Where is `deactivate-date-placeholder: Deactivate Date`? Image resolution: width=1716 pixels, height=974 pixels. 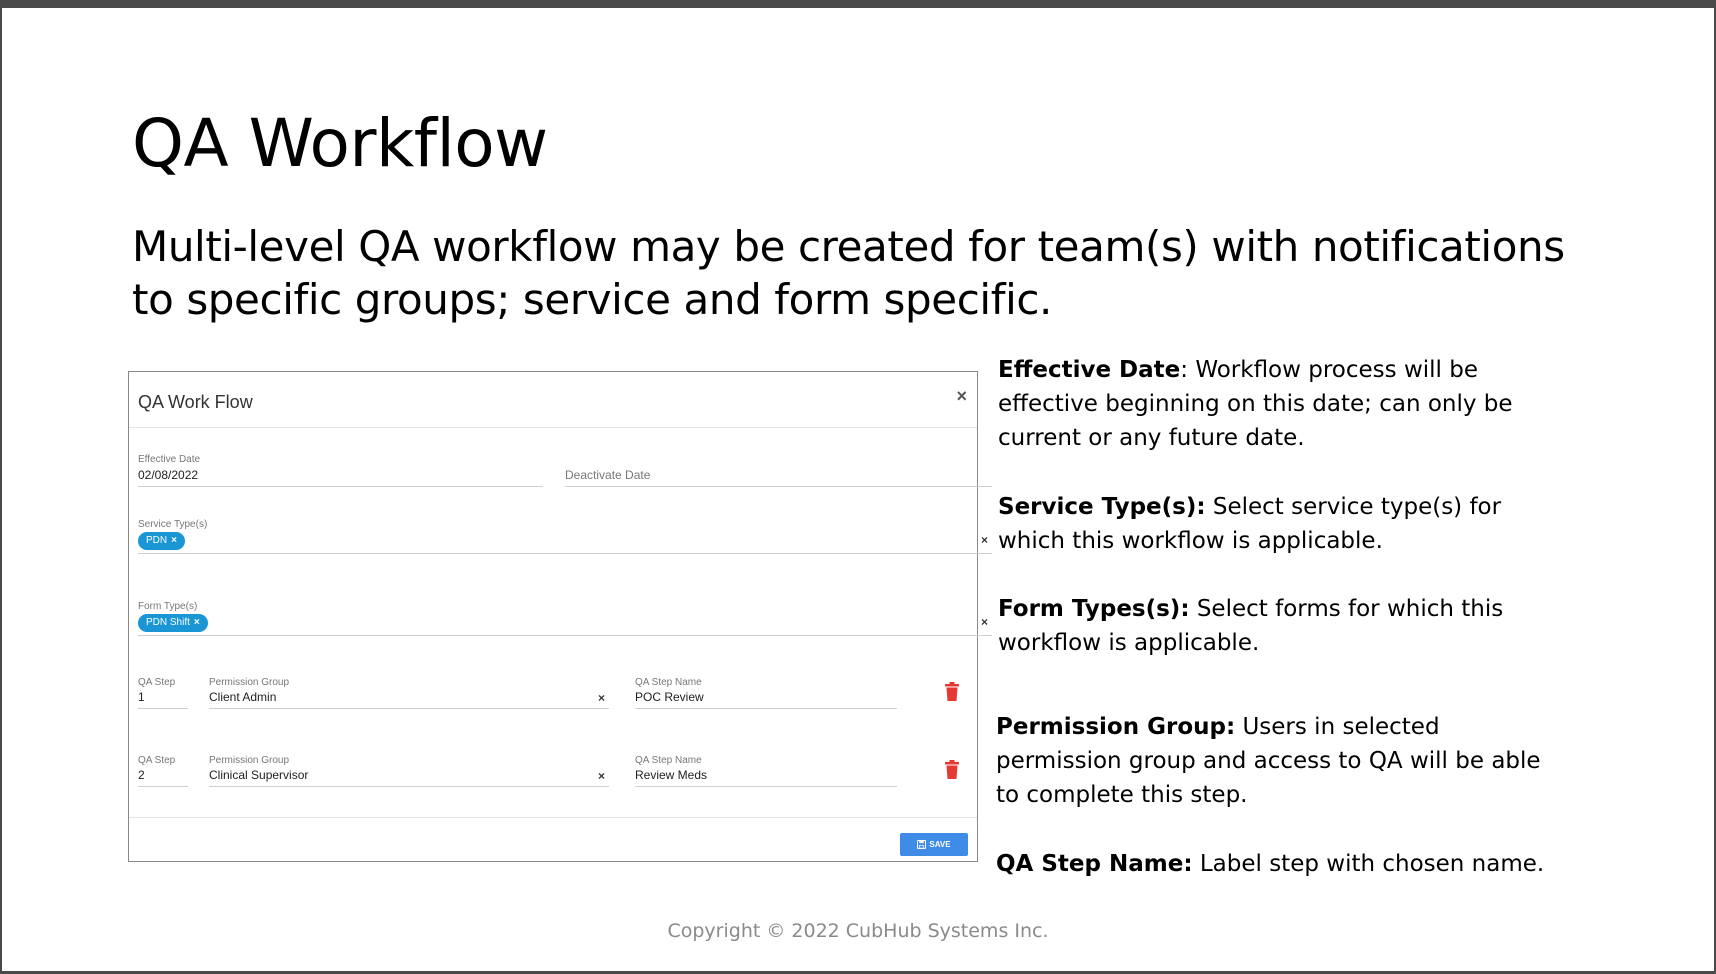
deactivate-date-placeholder: Deactivate Date is located at coordinates (608, 475).